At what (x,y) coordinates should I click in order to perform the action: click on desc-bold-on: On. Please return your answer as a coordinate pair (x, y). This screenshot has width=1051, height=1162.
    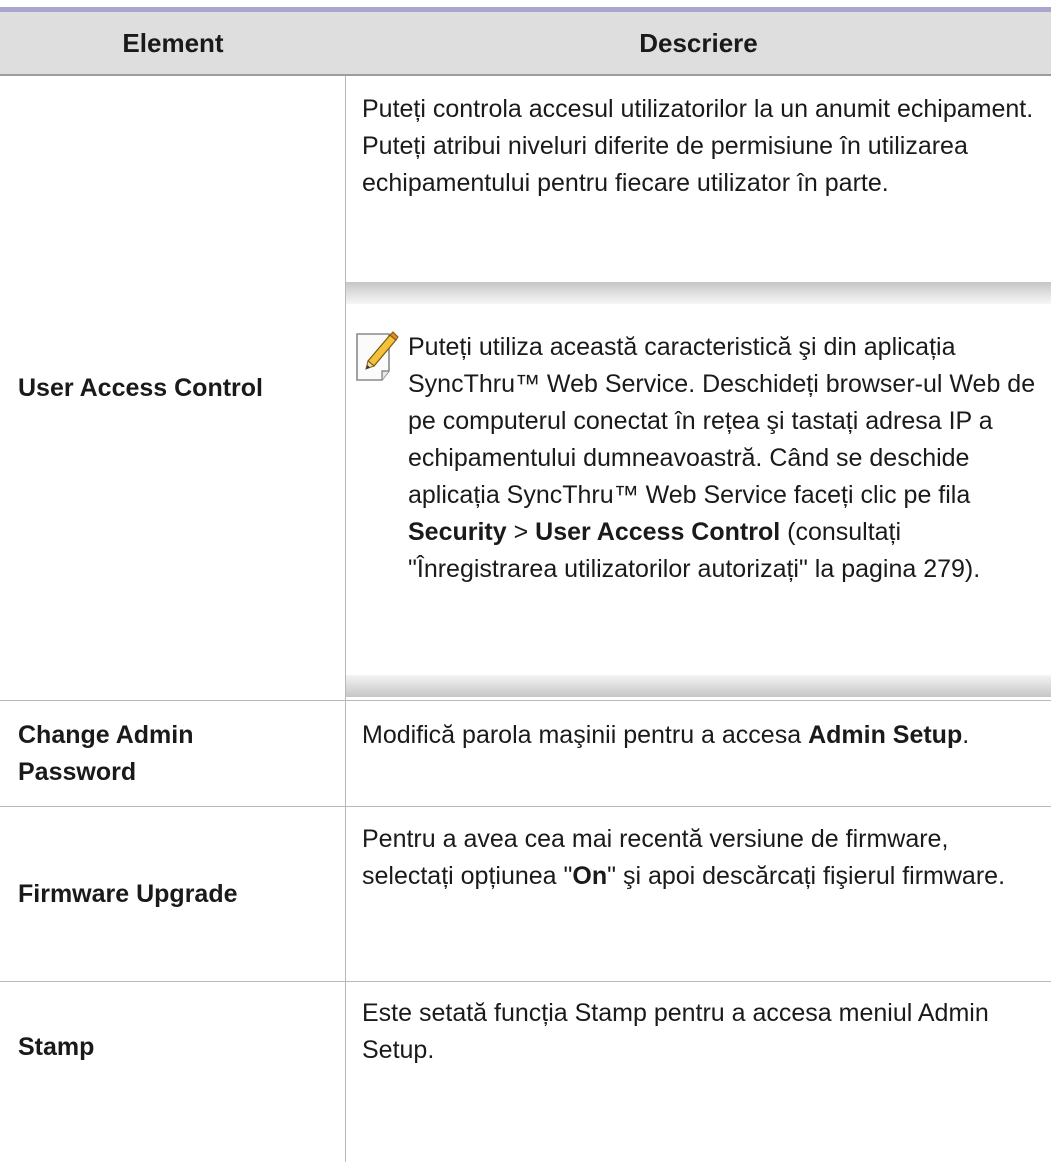
    Looking at the image, I should click on (590, 876).